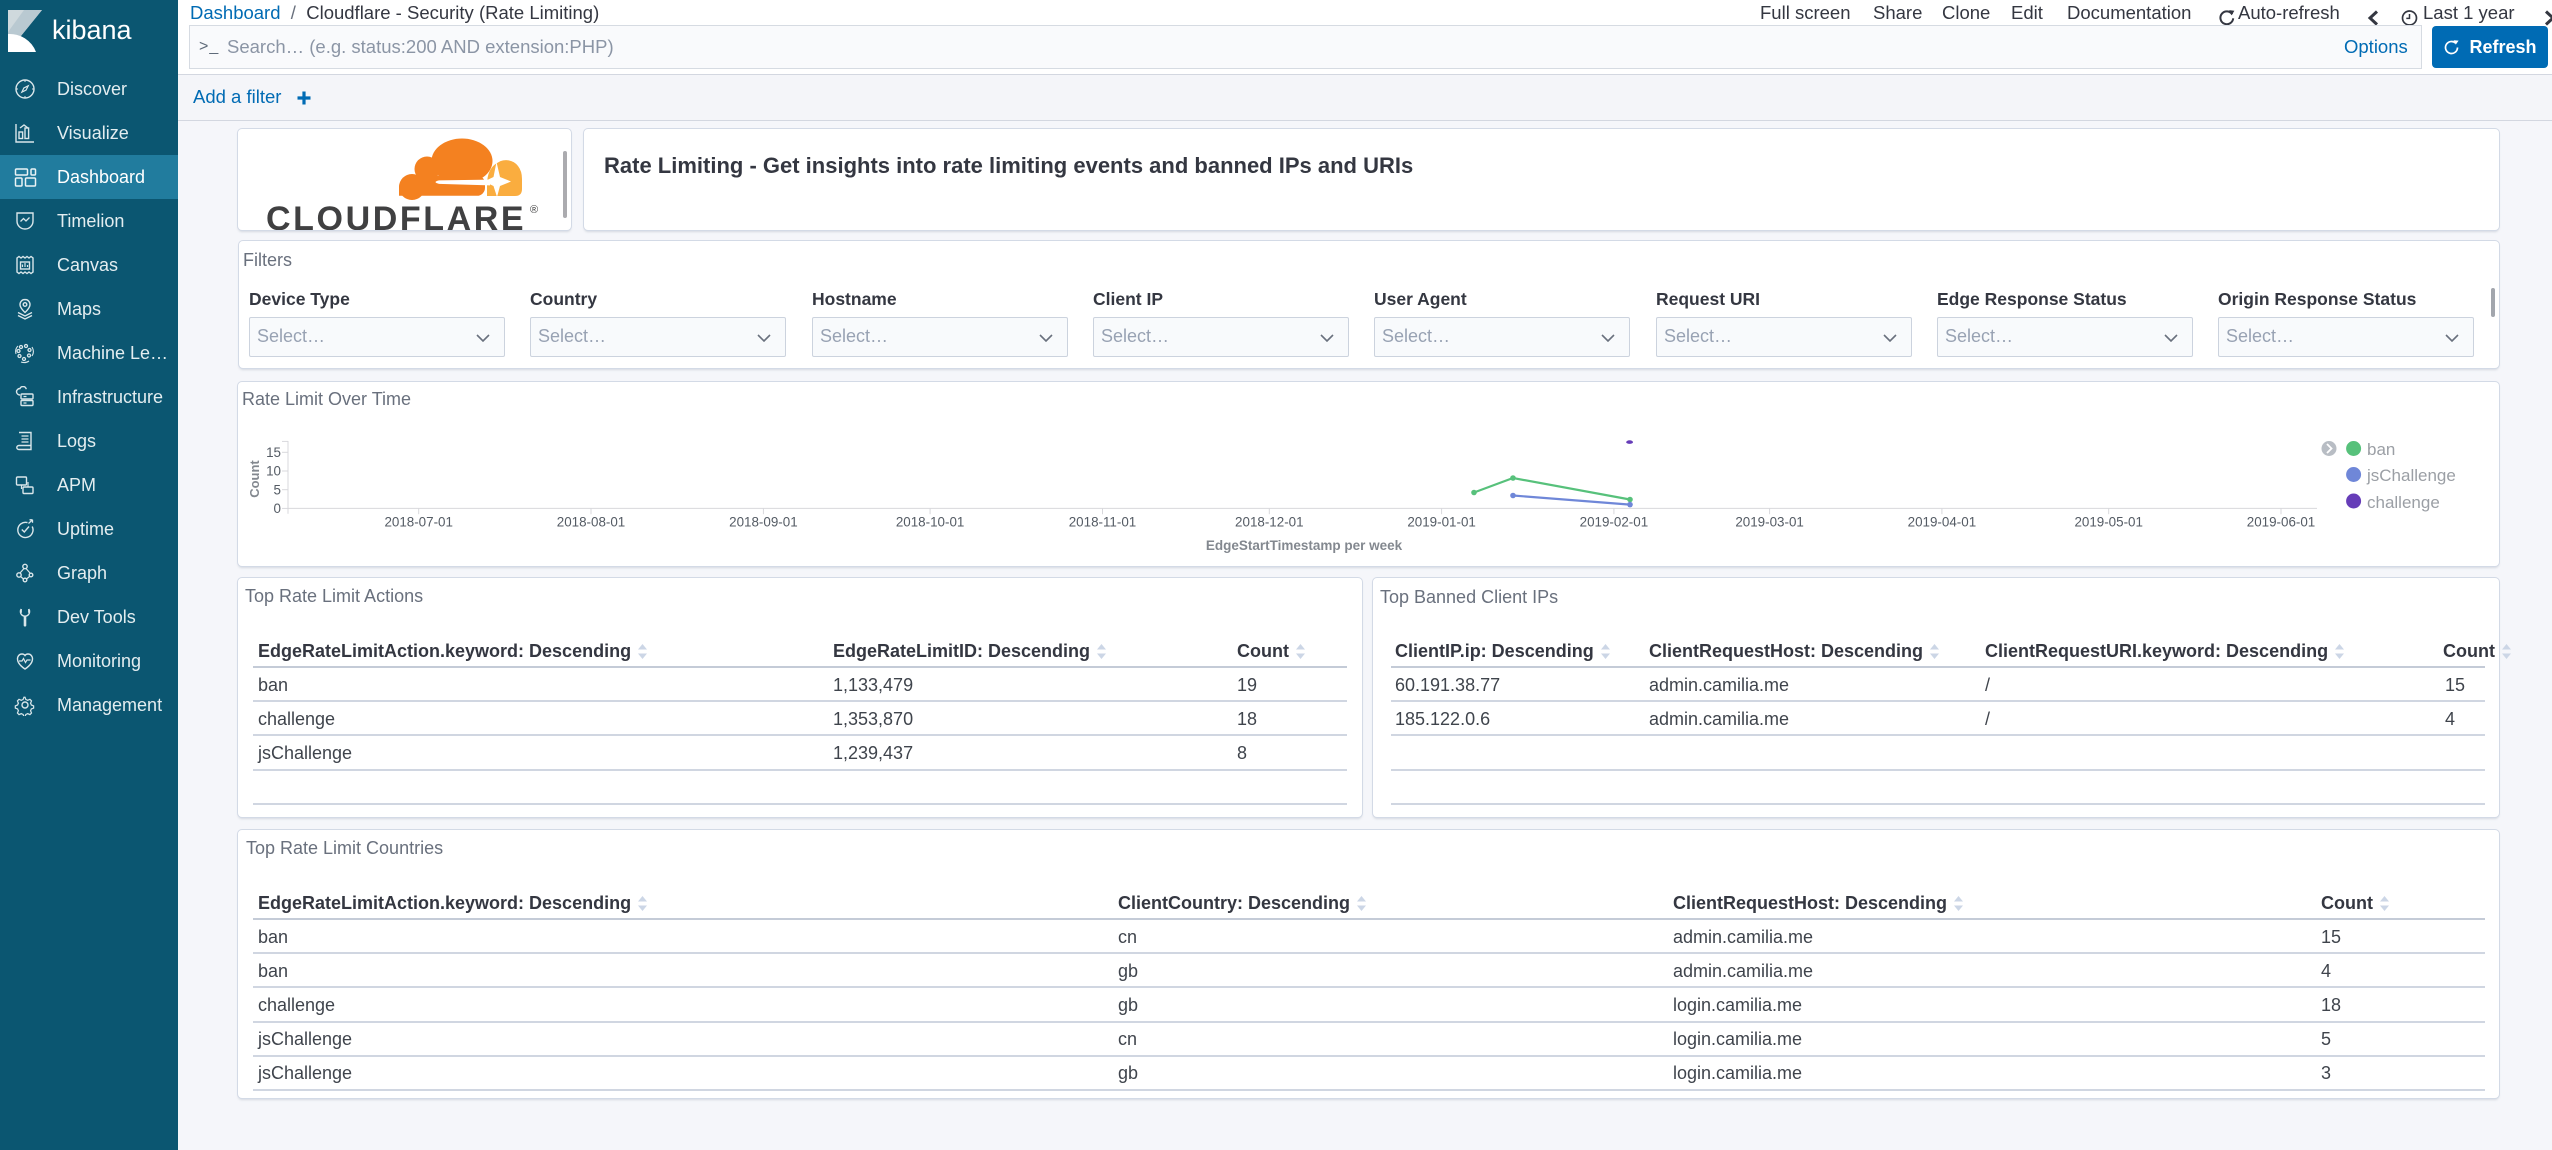 Image resolution: width=2552 pixels, height=1150 pixels. I want to click on svg-text: 2019-06-01, so click(2281, 522).